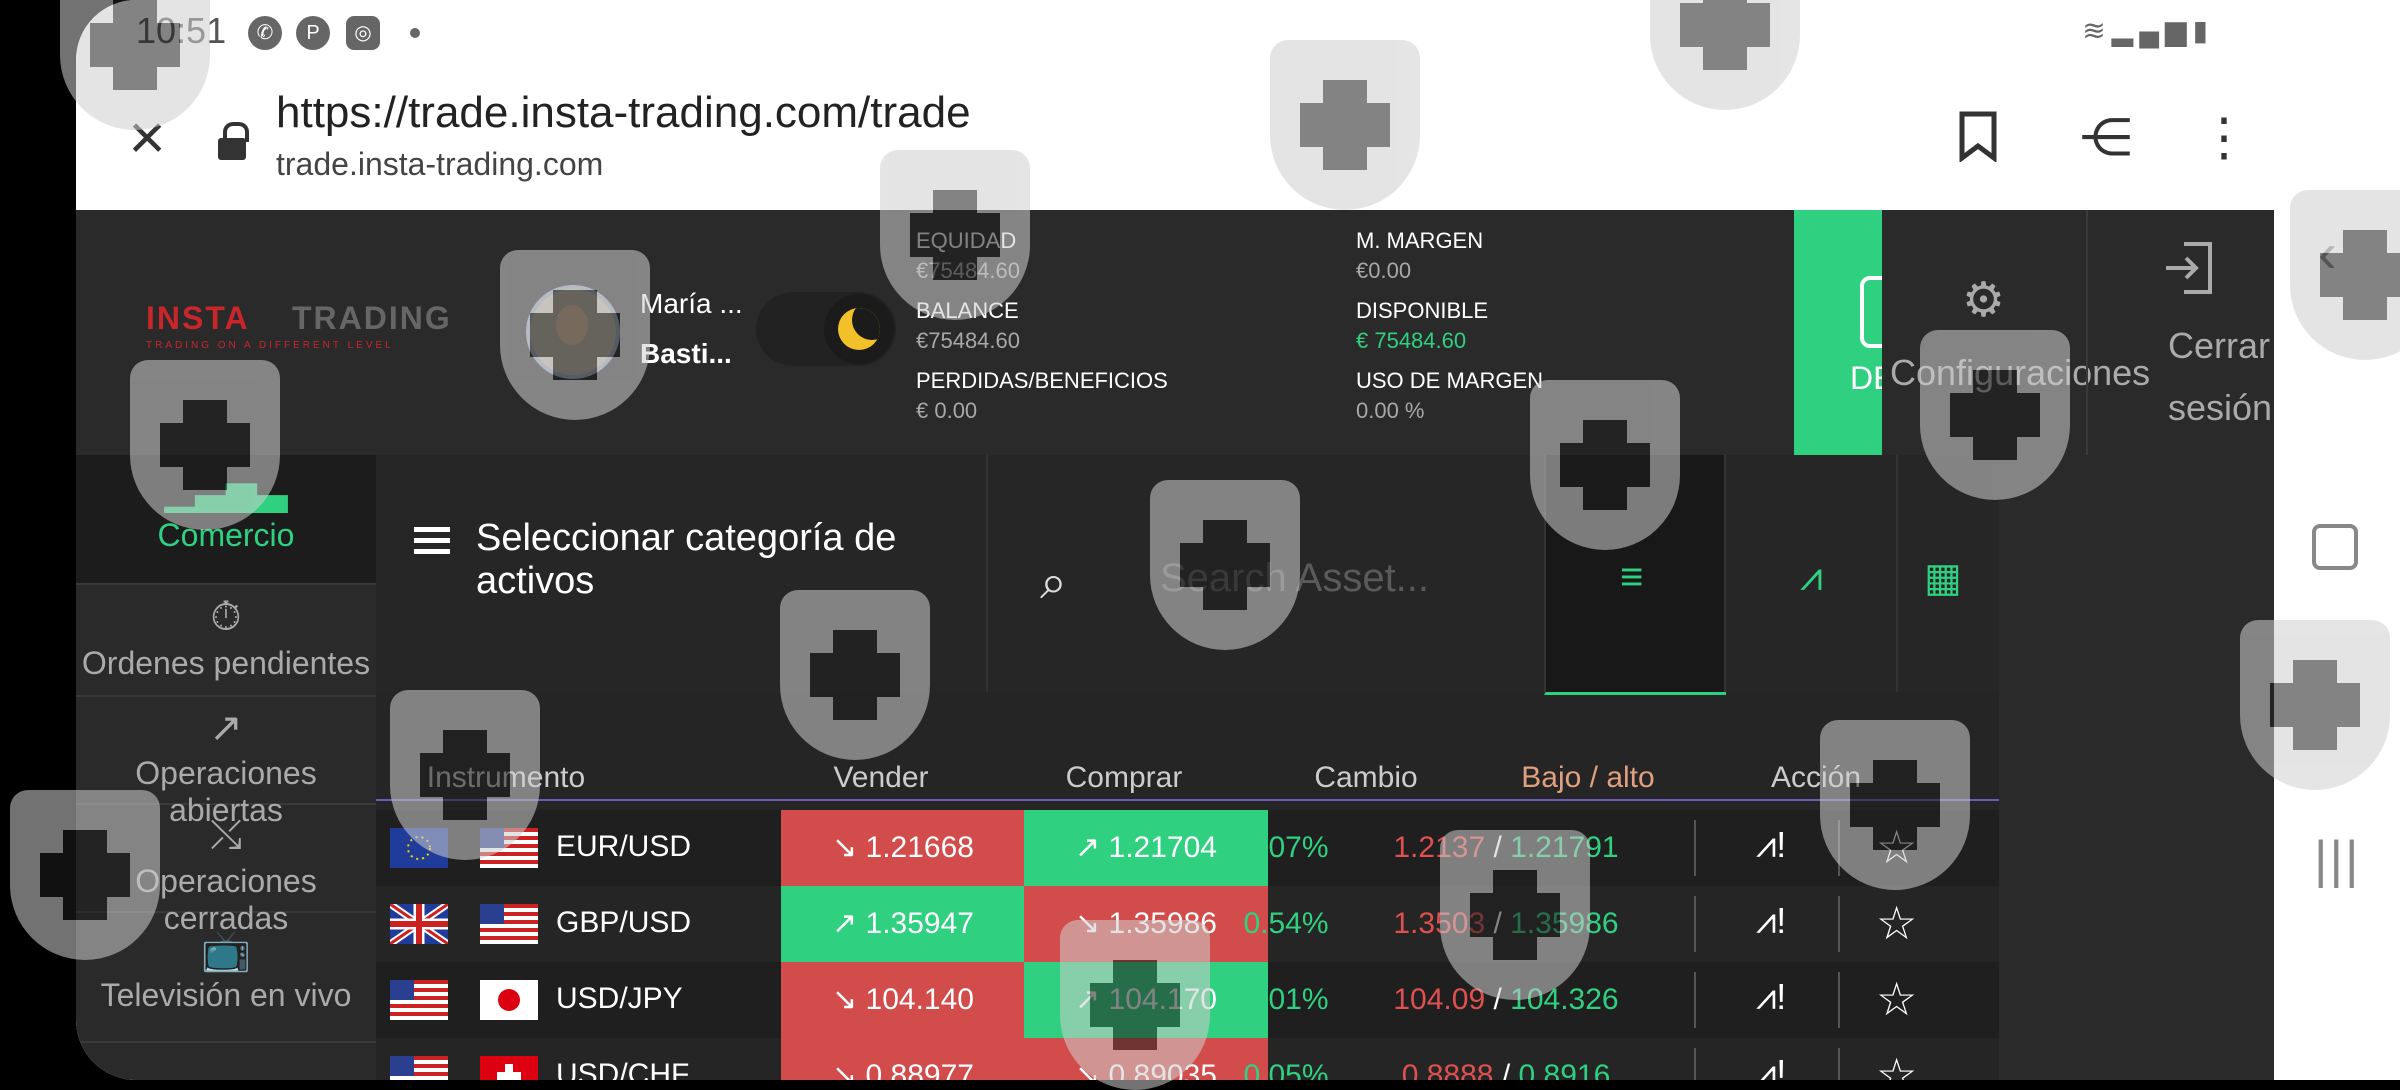 This screenshot has width=2400, height=1090. What do you see at coordinates (1124, 777) in the screenshot?
I see `col-comprar: Comprar` at bounding box center [1124, 777].